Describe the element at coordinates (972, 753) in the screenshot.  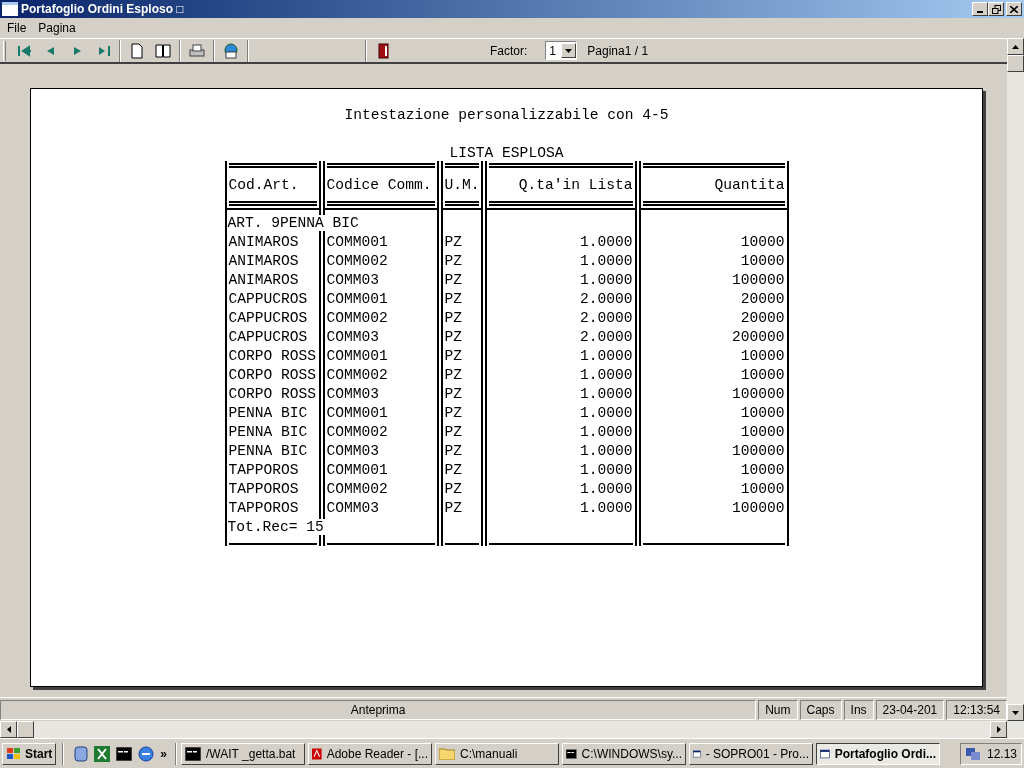
I see `network-icon` at that location.